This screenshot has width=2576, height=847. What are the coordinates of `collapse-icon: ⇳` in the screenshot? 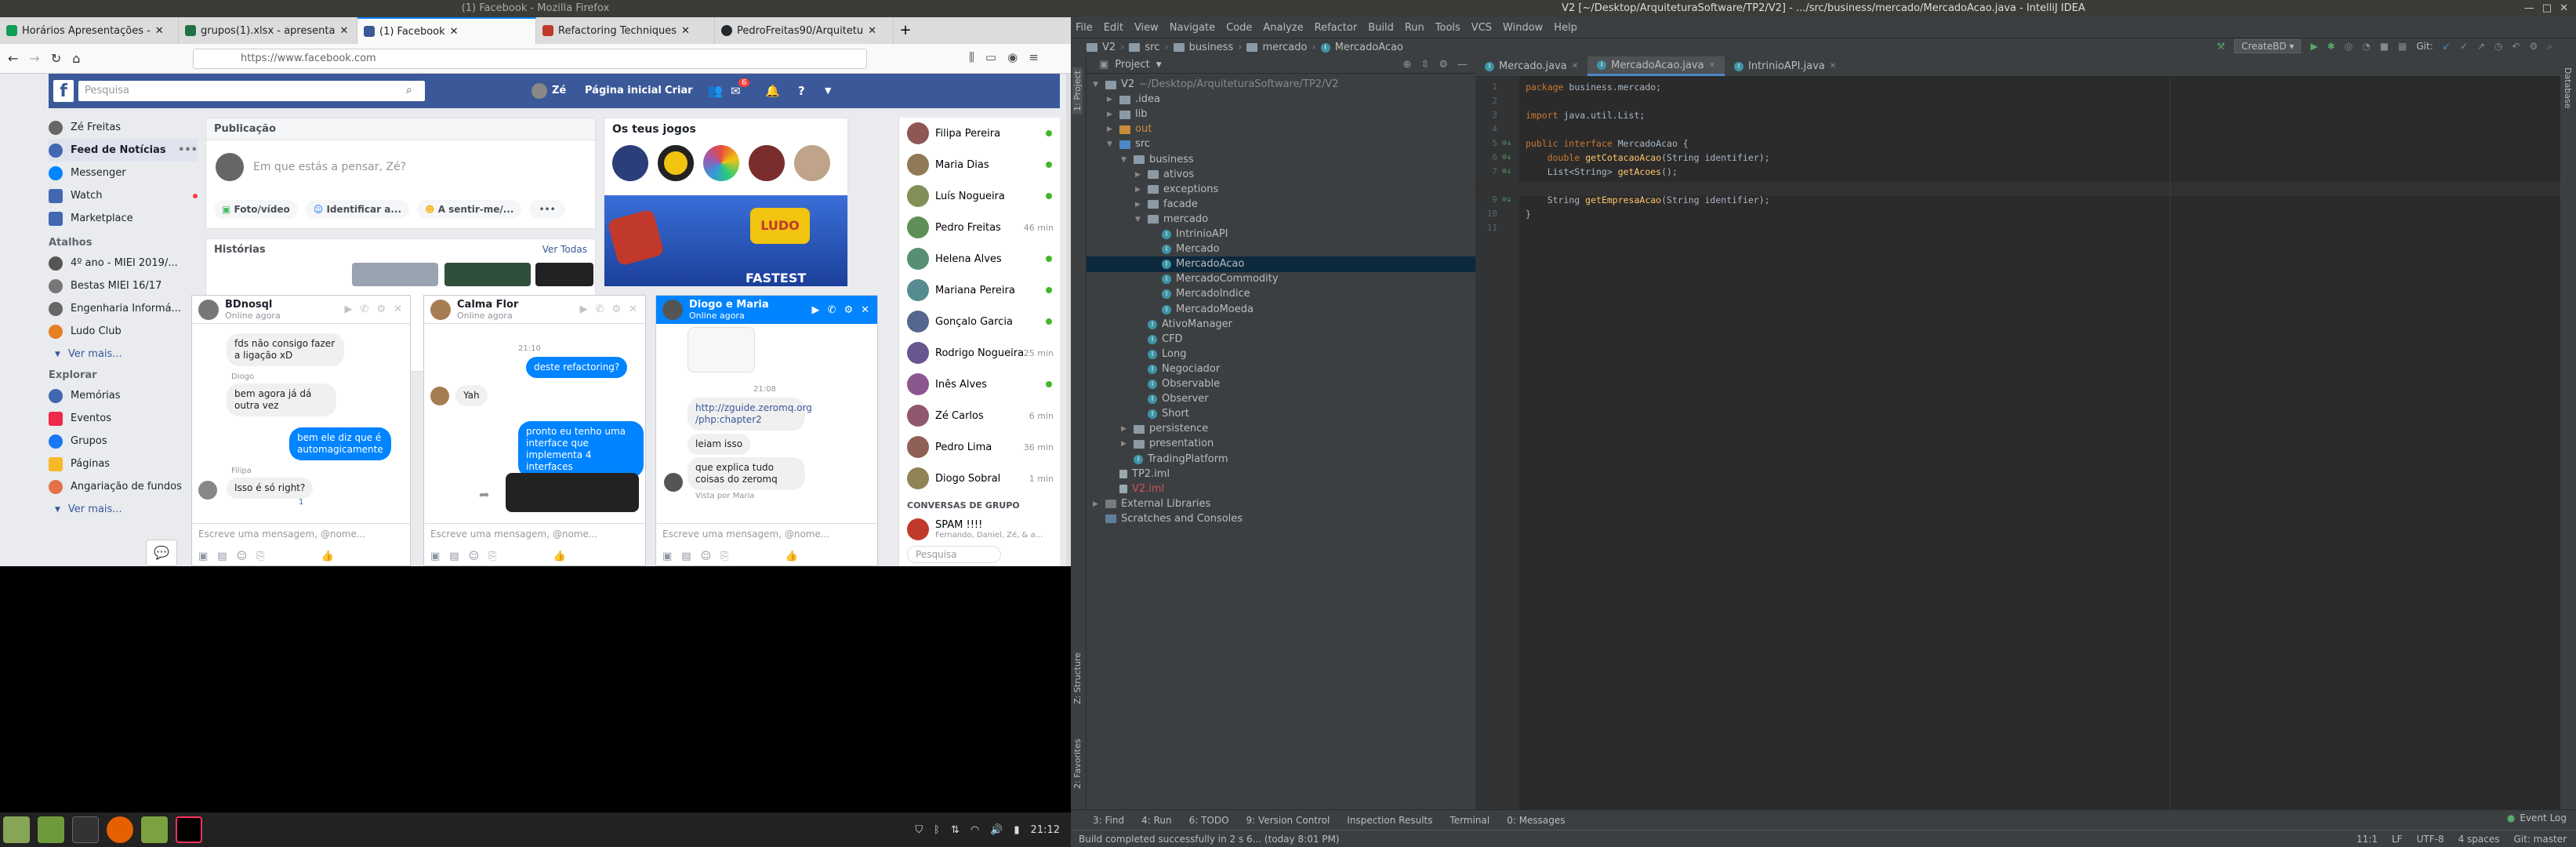 It's located at (1425, 65).